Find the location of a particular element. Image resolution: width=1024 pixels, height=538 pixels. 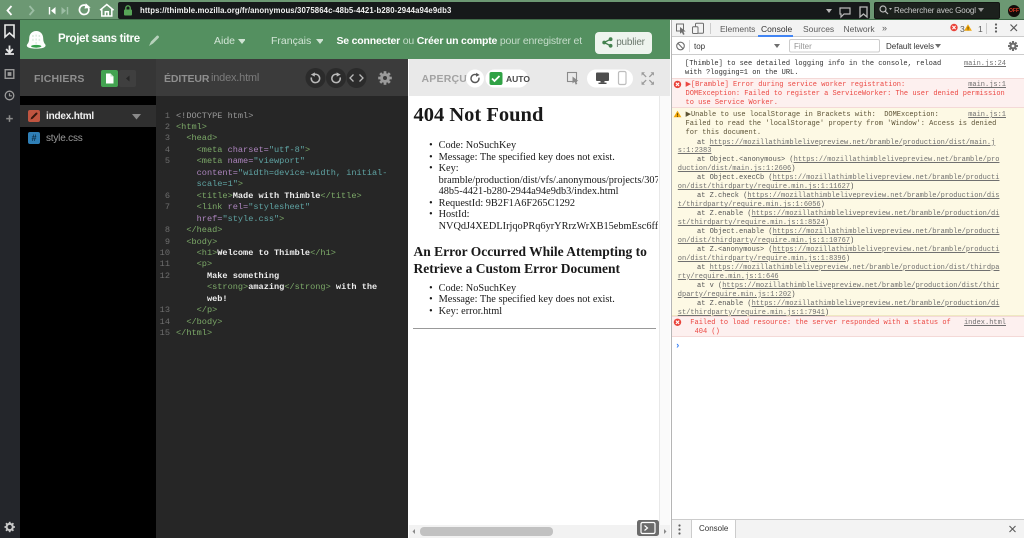

svg-text: AUTO is located at coordinates (518, 79).